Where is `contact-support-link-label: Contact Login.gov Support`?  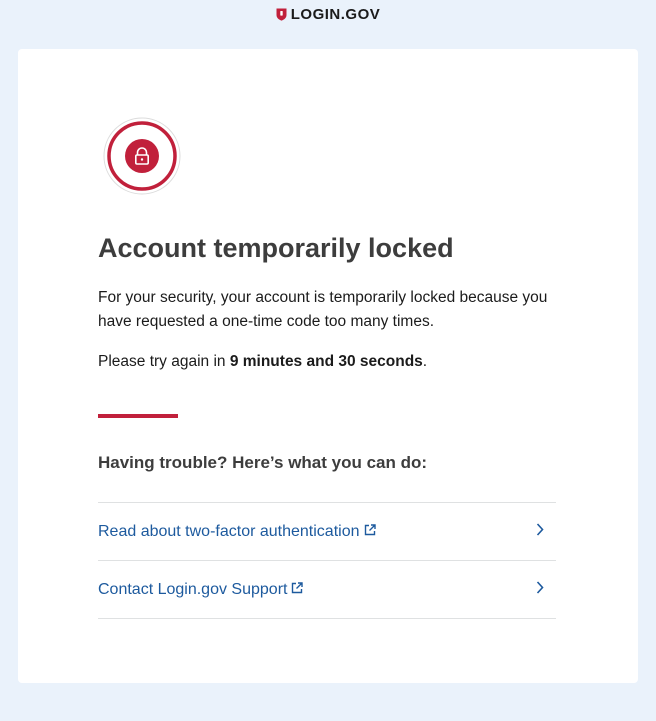 contact-support-link-label: Contact Login.gov Support is located at coordinates (193, 589).